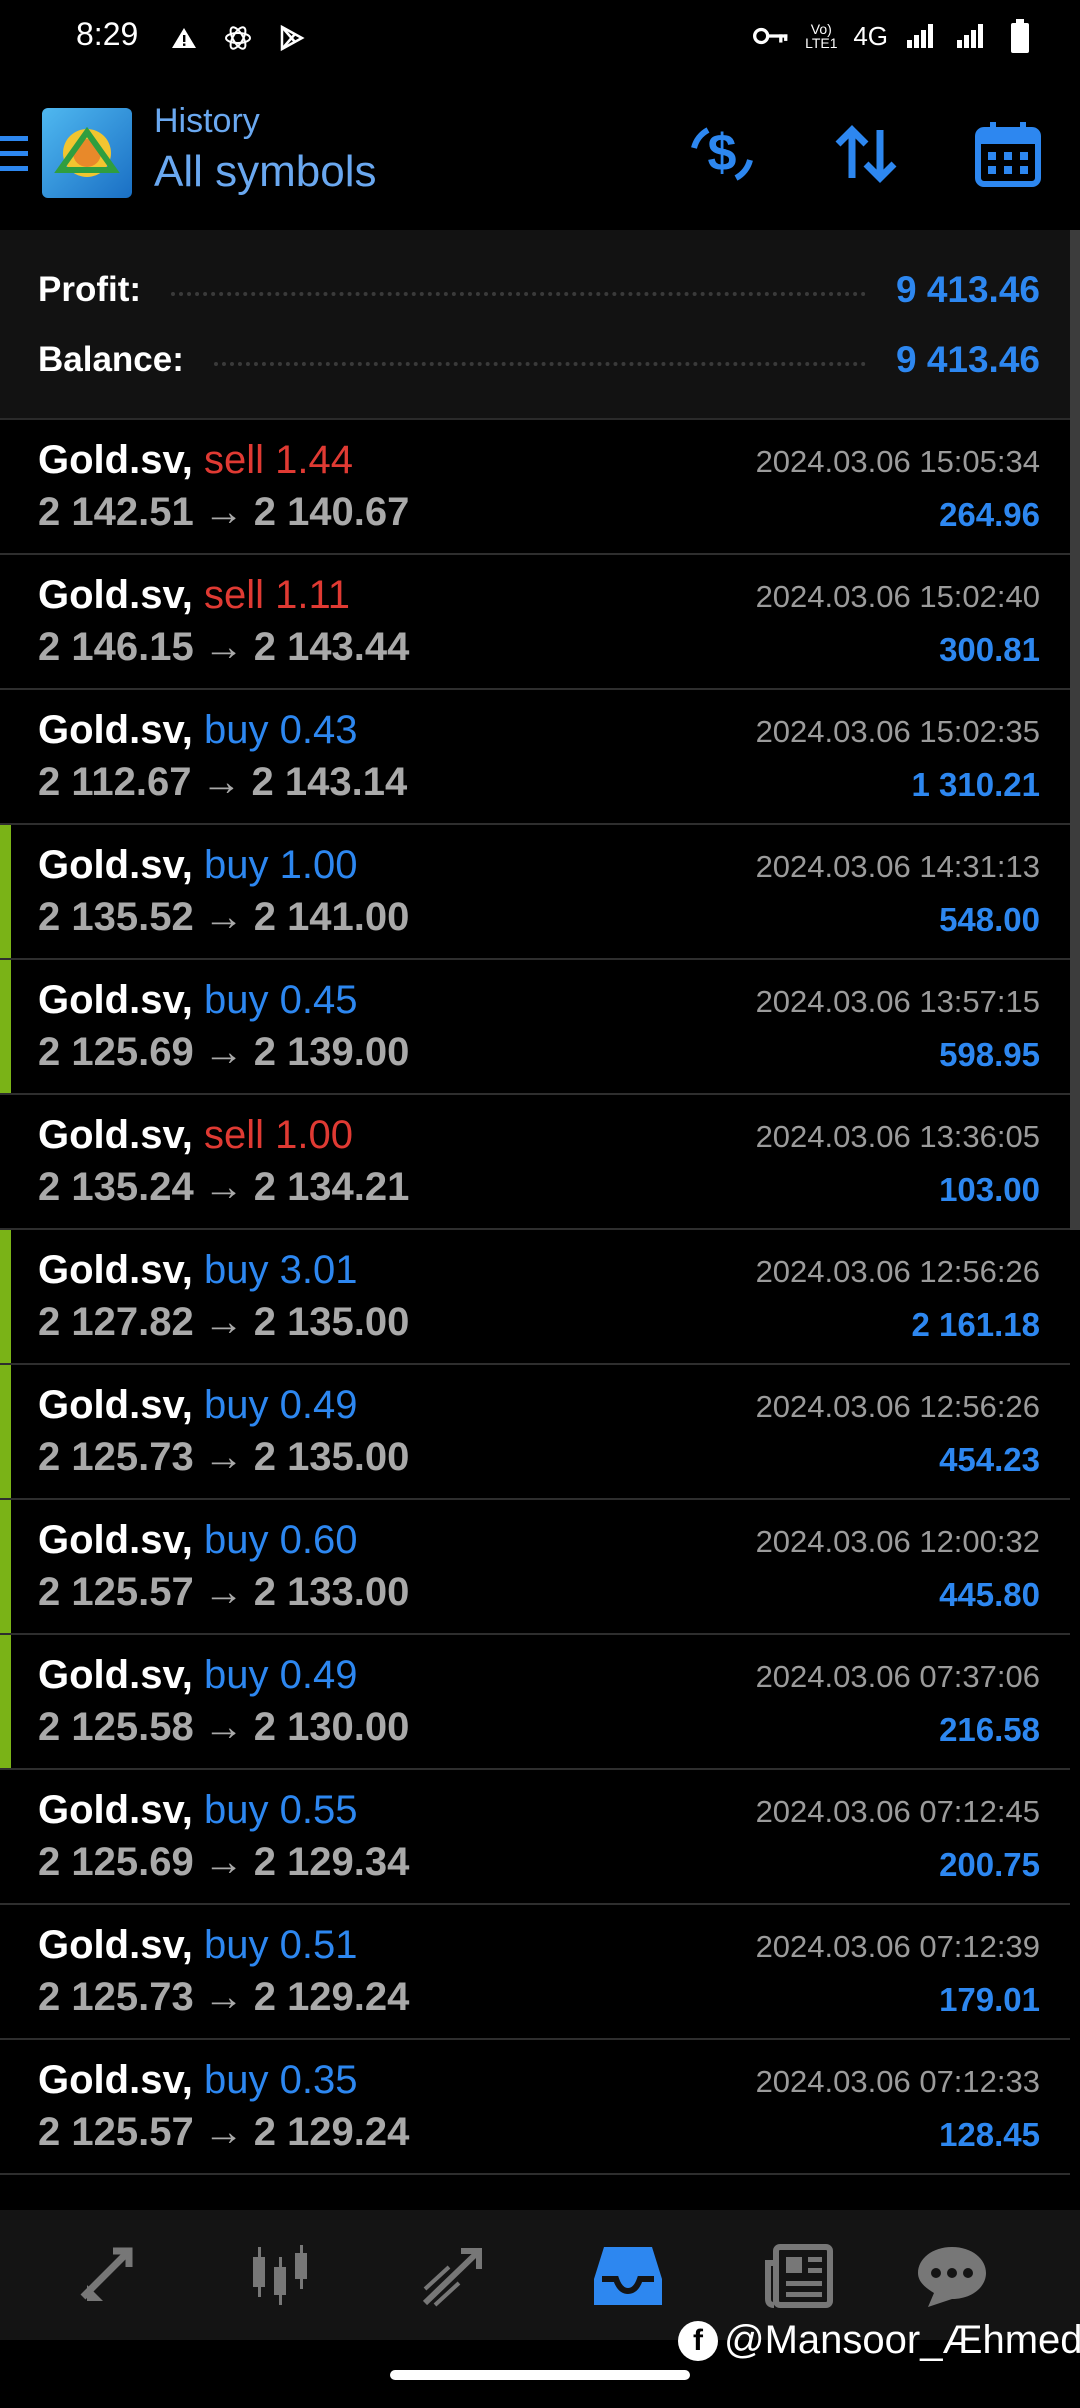  Describe the element at coordinates (800, 2276) in the screenshot. I see `nav-news-button` at that location.